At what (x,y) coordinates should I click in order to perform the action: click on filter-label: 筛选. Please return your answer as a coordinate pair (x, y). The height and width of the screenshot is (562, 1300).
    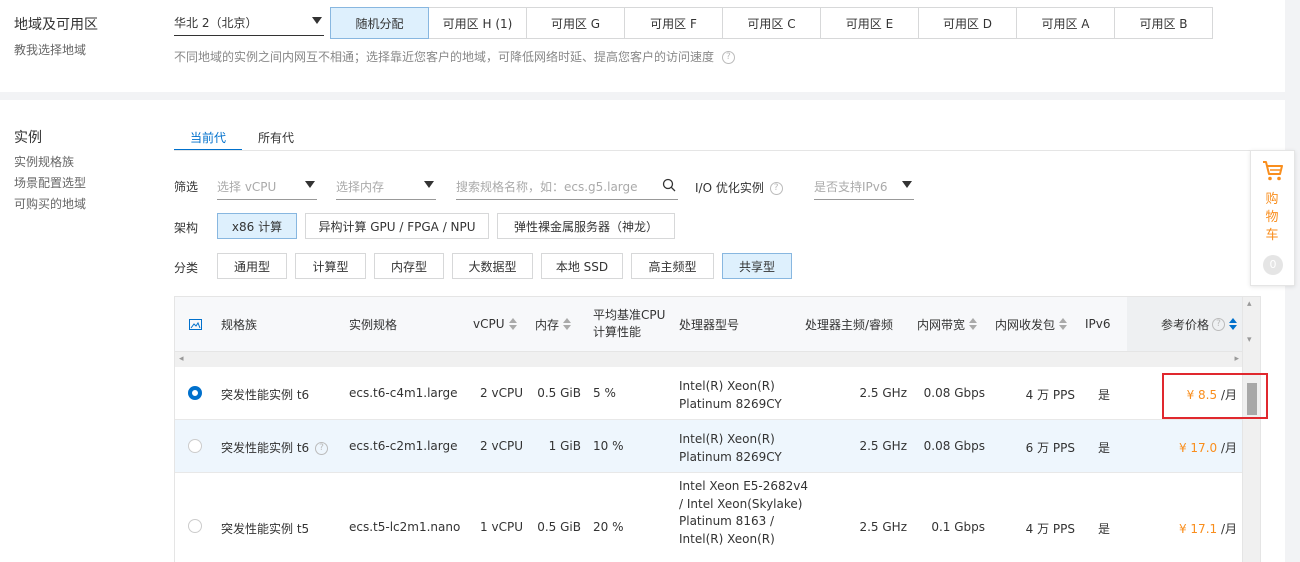
    Looking at the image, I should click on (186, 187).